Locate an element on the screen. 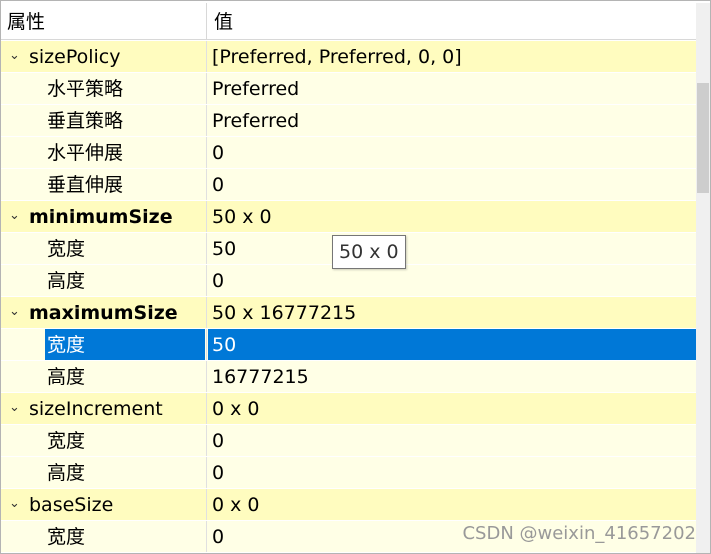  property-group-row: ⌄ minimumSize 50 x 0 is located at coordinates (349, 217).